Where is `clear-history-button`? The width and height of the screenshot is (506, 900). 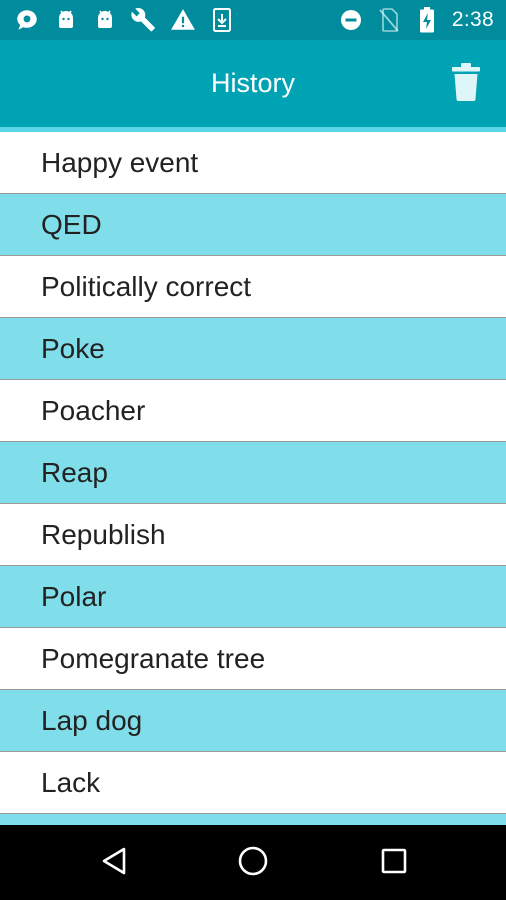 clear-history-button is located at coordinates (466, 84).